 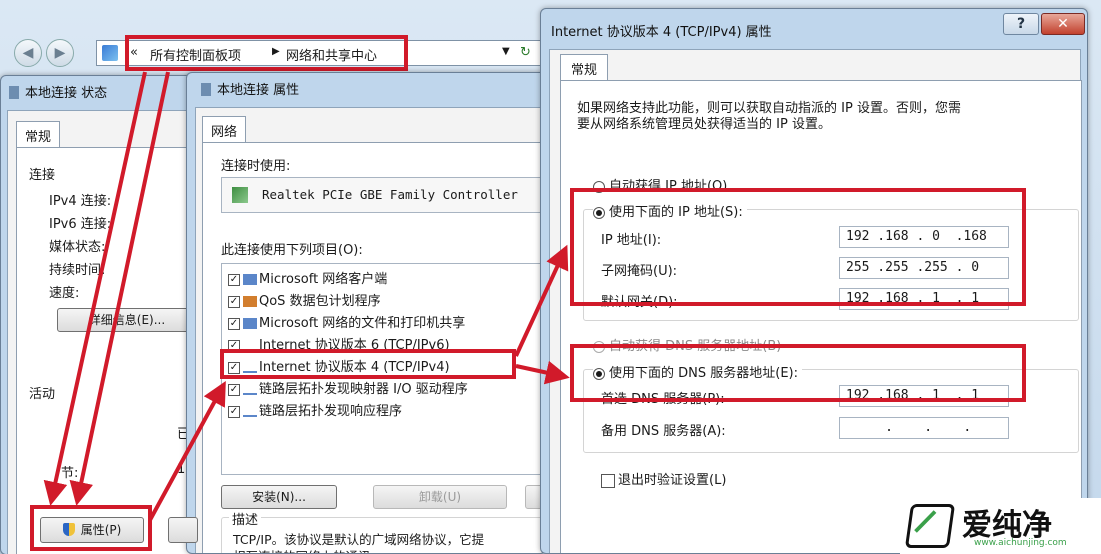 What do you see at coordinates (187, 450) in the screenshot?
I see `arrow-properties-to-ipv4-item` at bounding box center [187, 450].